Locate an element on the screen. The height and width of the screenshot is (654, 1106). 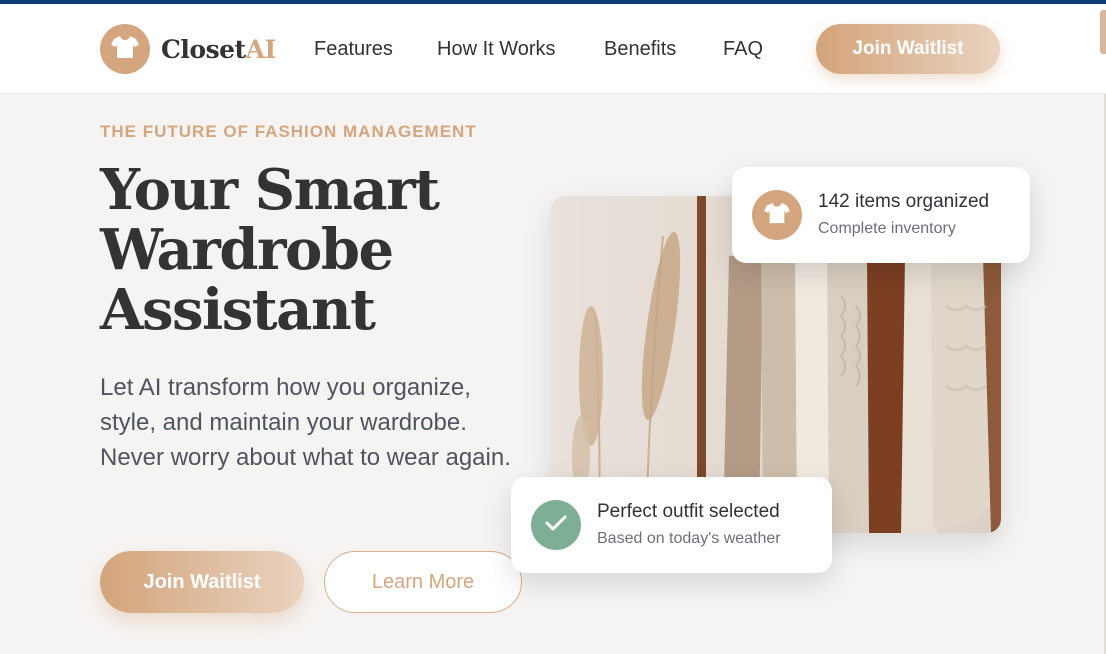
logo-wordmark: ClosetAI is located at coordinates (218, 49).